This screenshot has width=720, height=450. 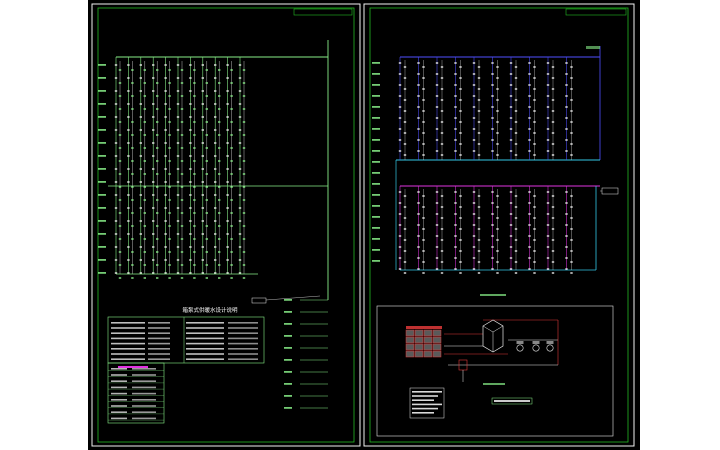 What do you see at coordinates (133, 367) in the screenshot?
I see `legend-swatch` at bounding box center [133, 367].